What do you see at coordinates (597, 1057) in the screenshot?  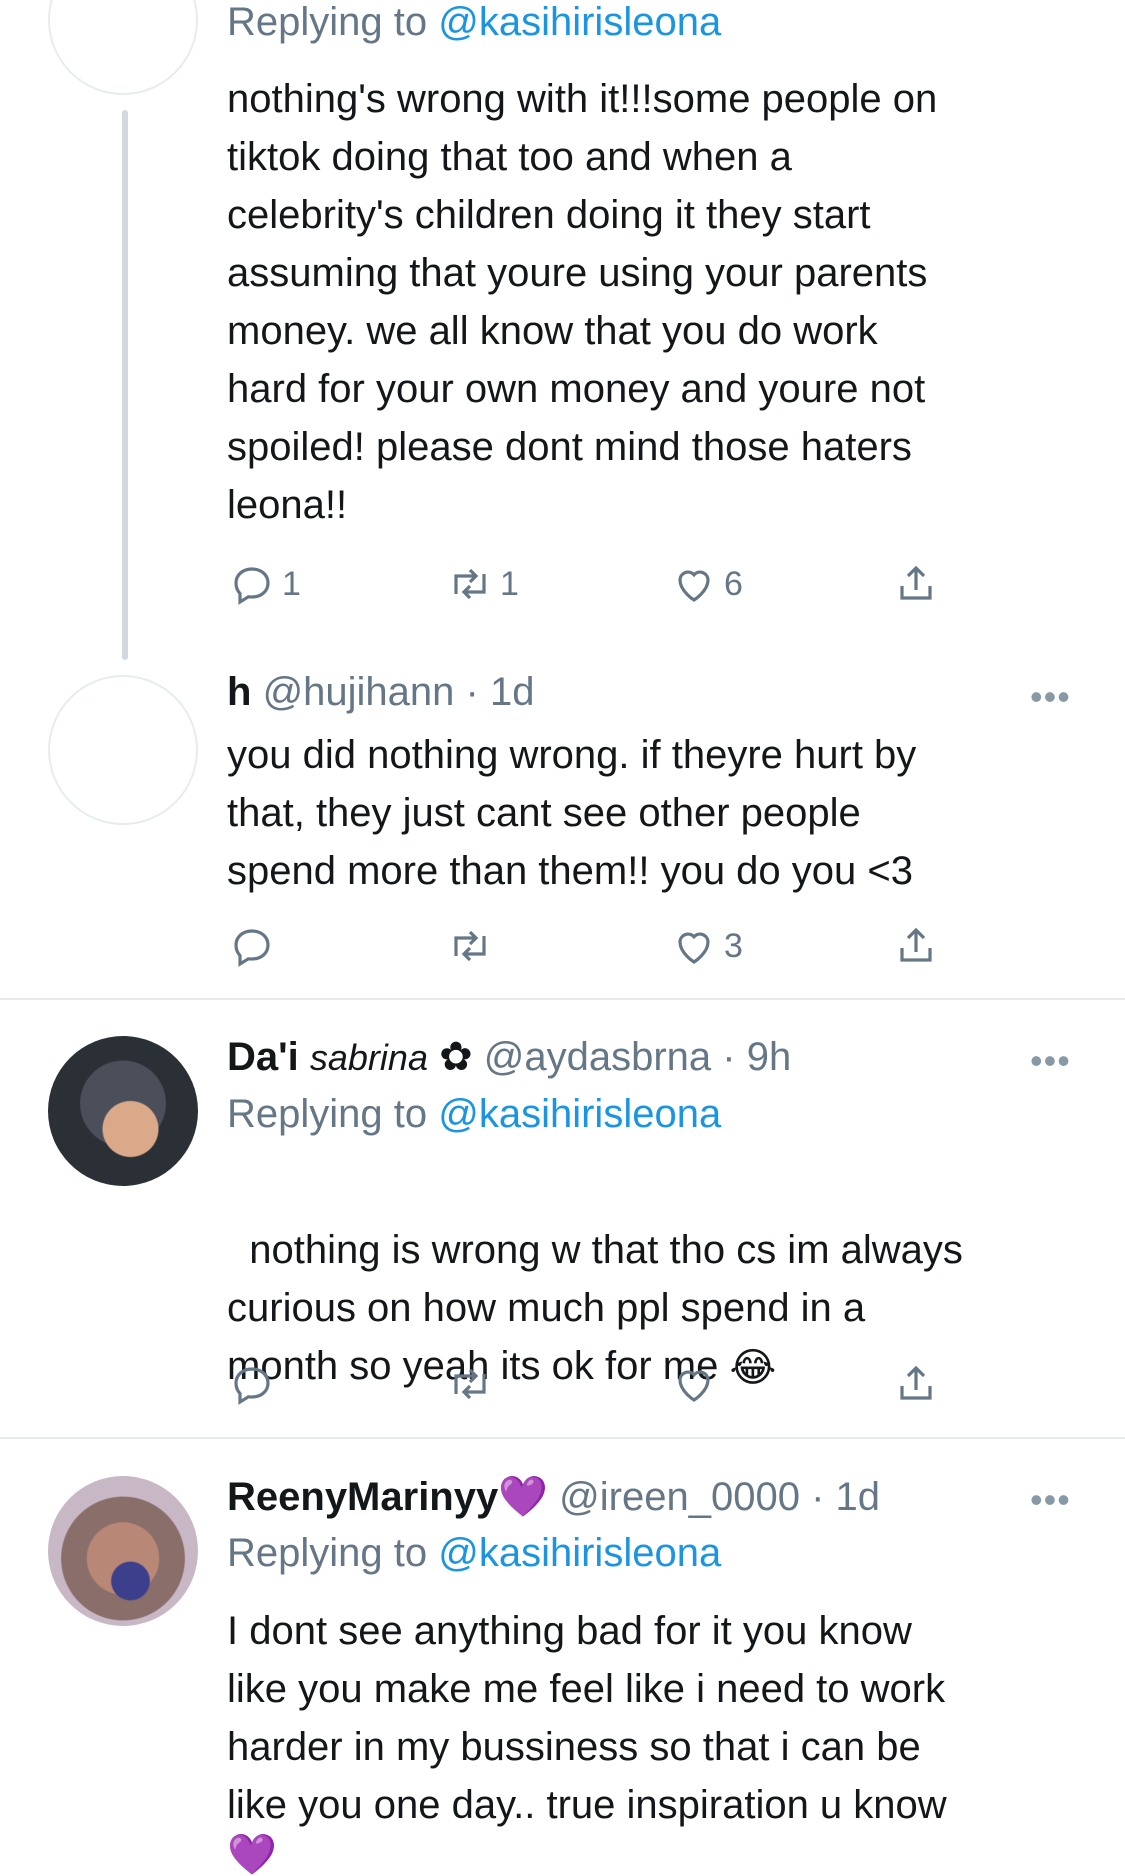 I see `user-handle: @aydasbrna` at bounding box center [597, 1057].